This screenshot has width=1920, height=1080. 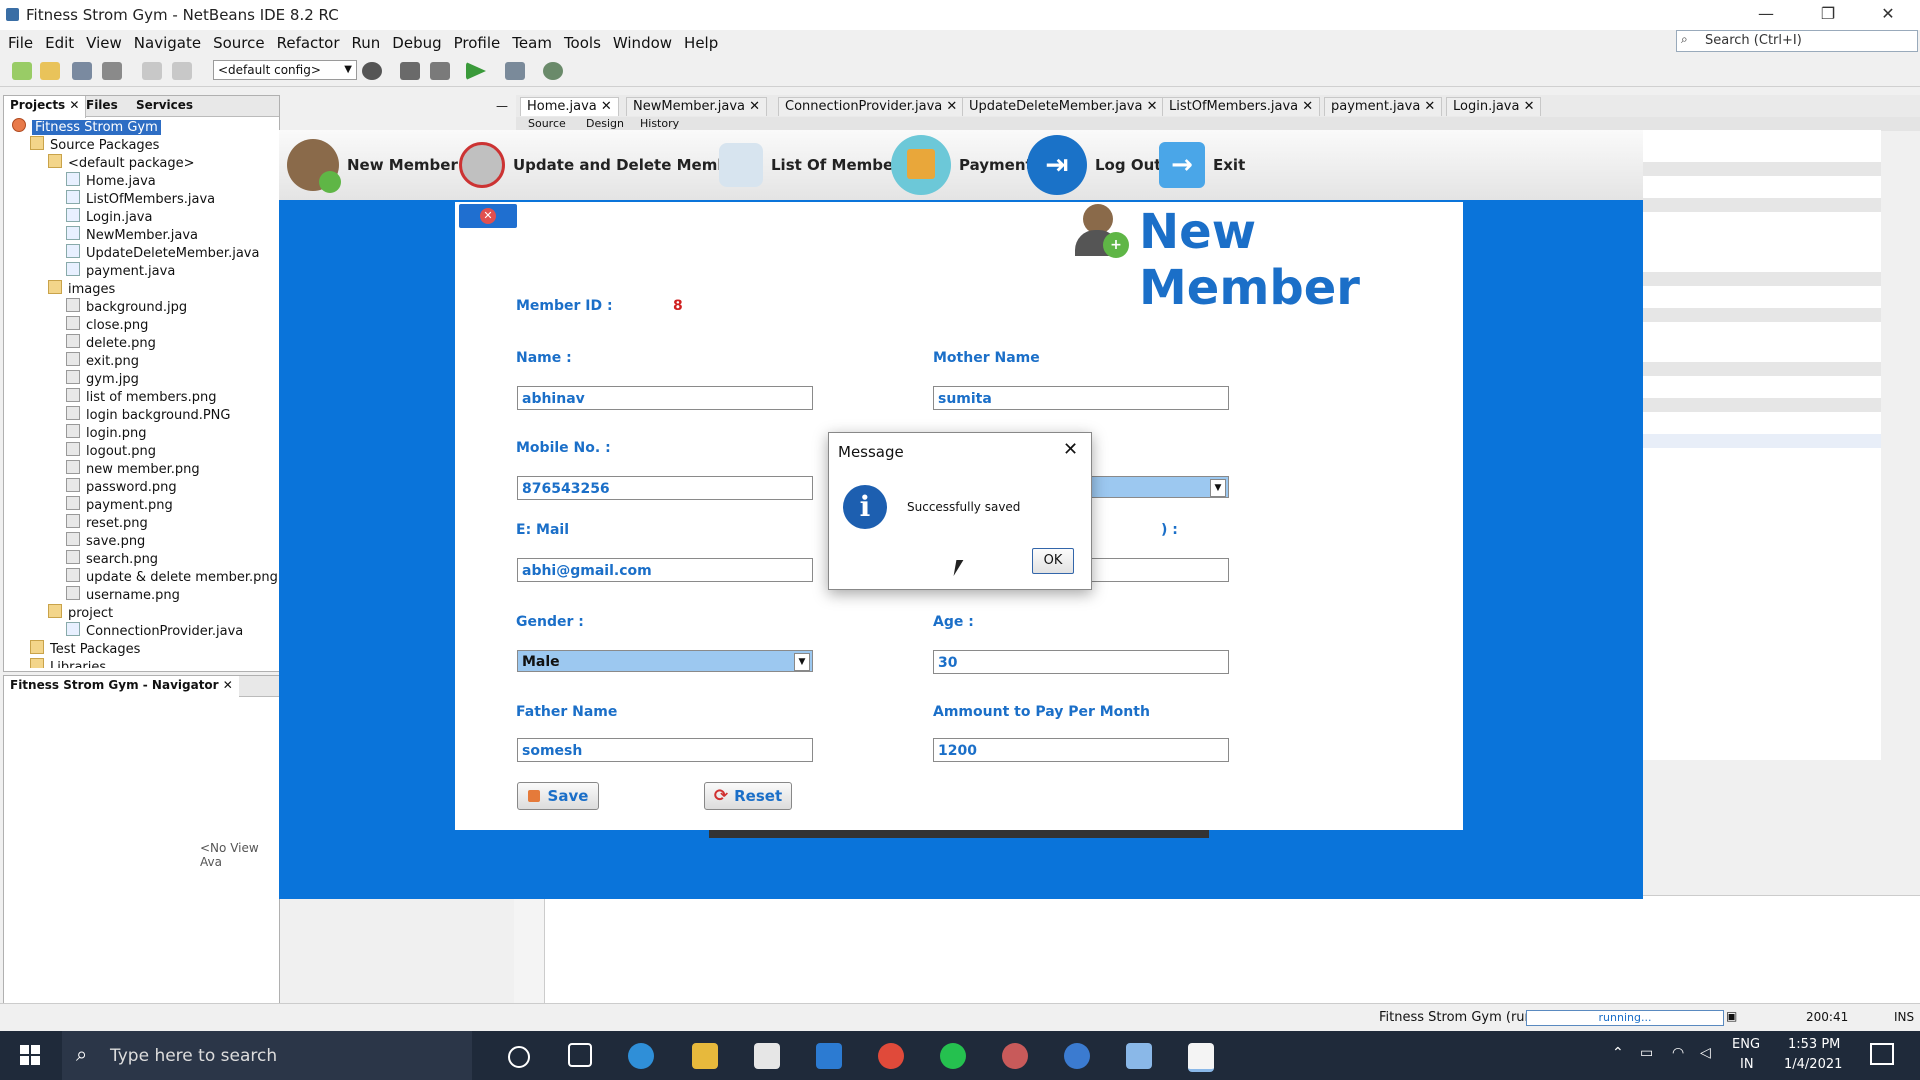 What do you see at coordinates (705, 1056) in the screenshot?
I see `file-explorer-icon` at bounding box center [705, 1056].